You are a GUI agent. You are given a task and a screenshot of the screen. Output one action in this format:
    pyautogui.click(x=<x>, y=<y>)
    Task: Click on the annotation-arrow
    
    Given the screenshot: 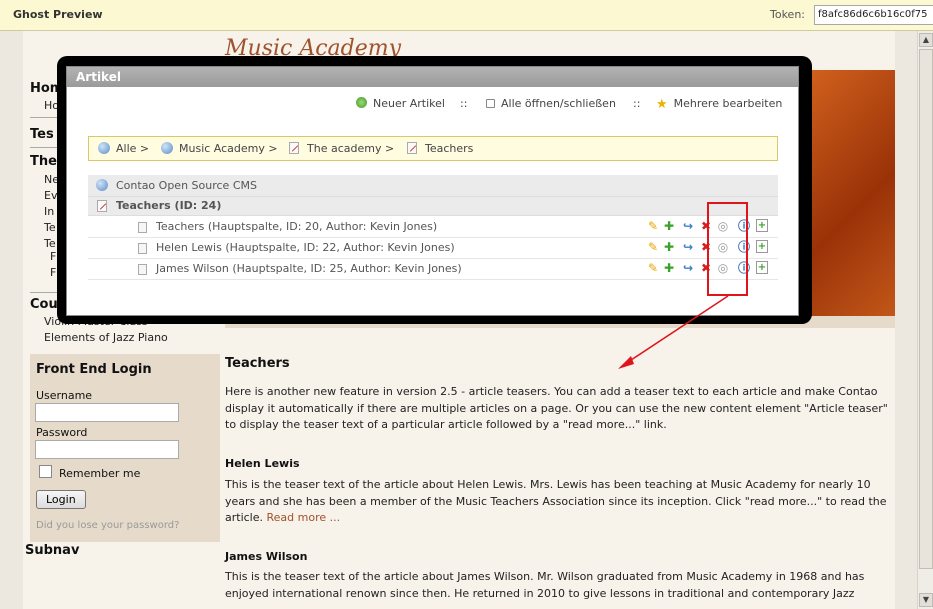 What is the action you would take?
    pyautogui.click(x=673, y=332)
    